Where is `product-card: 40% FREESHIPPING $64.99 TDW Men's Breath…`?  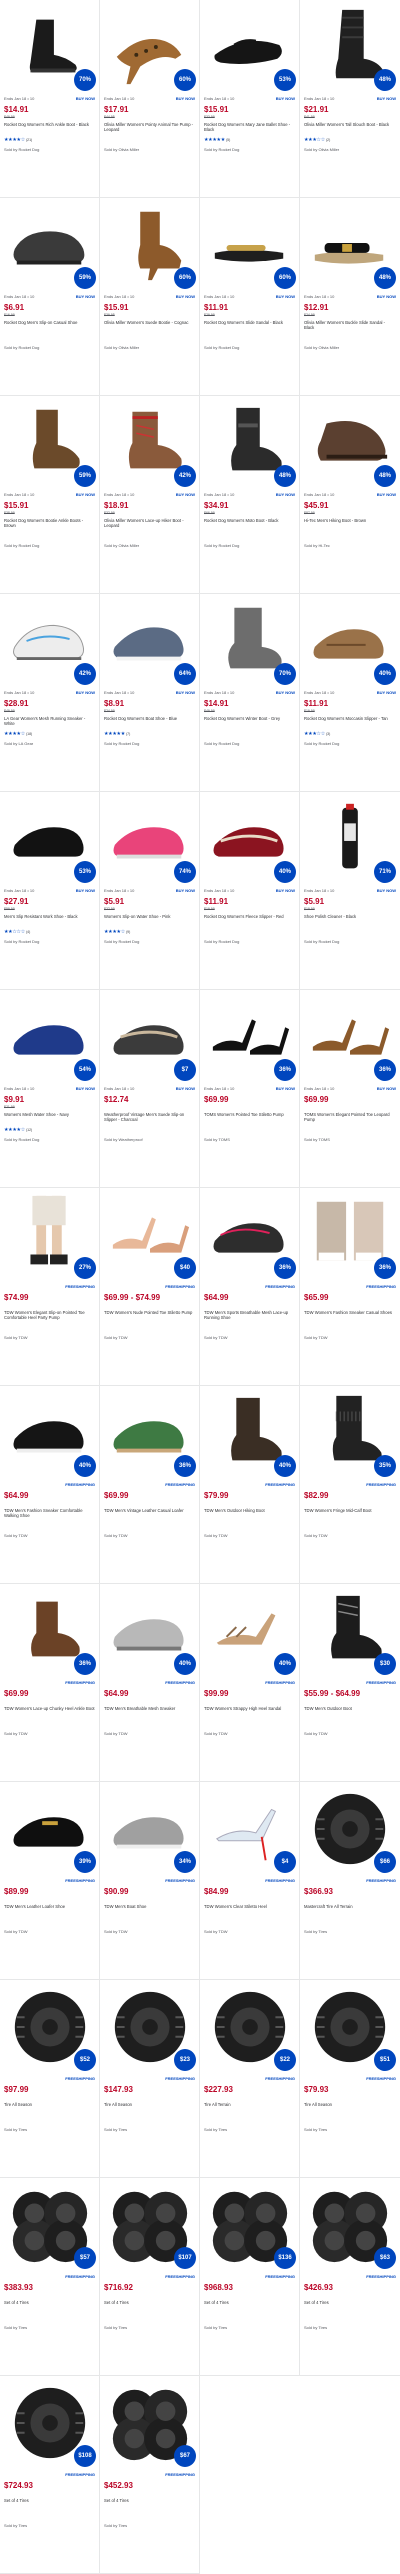
product-card: 40% FREESHIPPING $64.99 TDW Men's Breath… is located at coordinates (150, 1683).